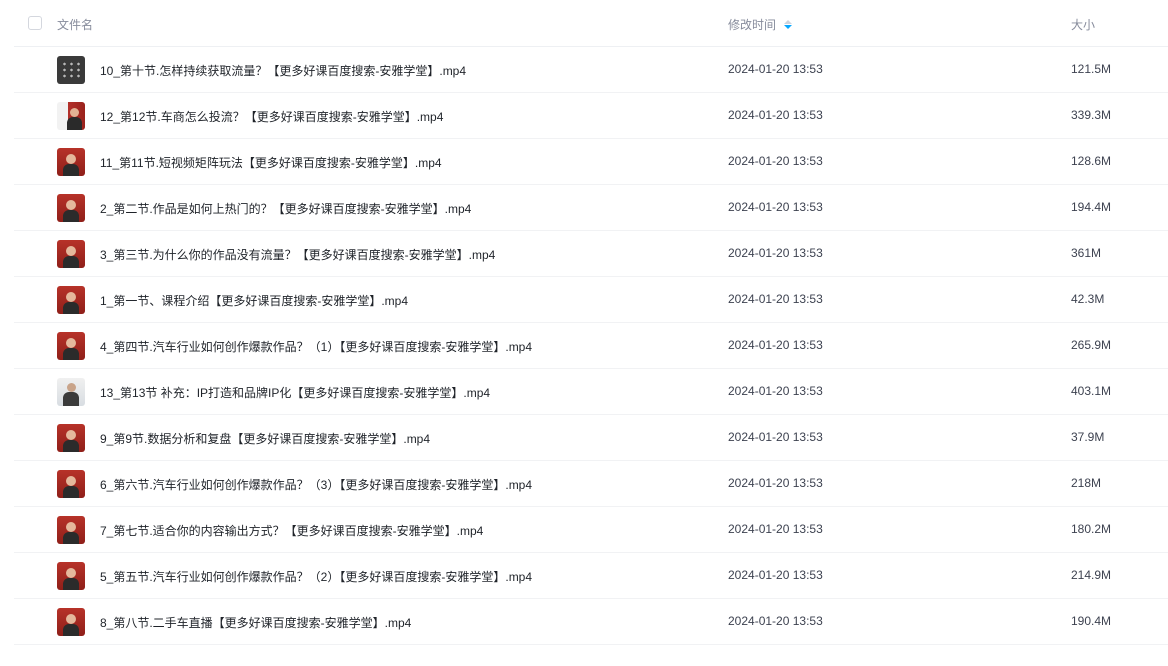 Image resolution: width=1168 pixels, height=666 pixels. I want to click on file-name: 9_第9节.数据分析和复盘【更多好课百度搜索-安雅学堂】.mp4, so click(265, 438).